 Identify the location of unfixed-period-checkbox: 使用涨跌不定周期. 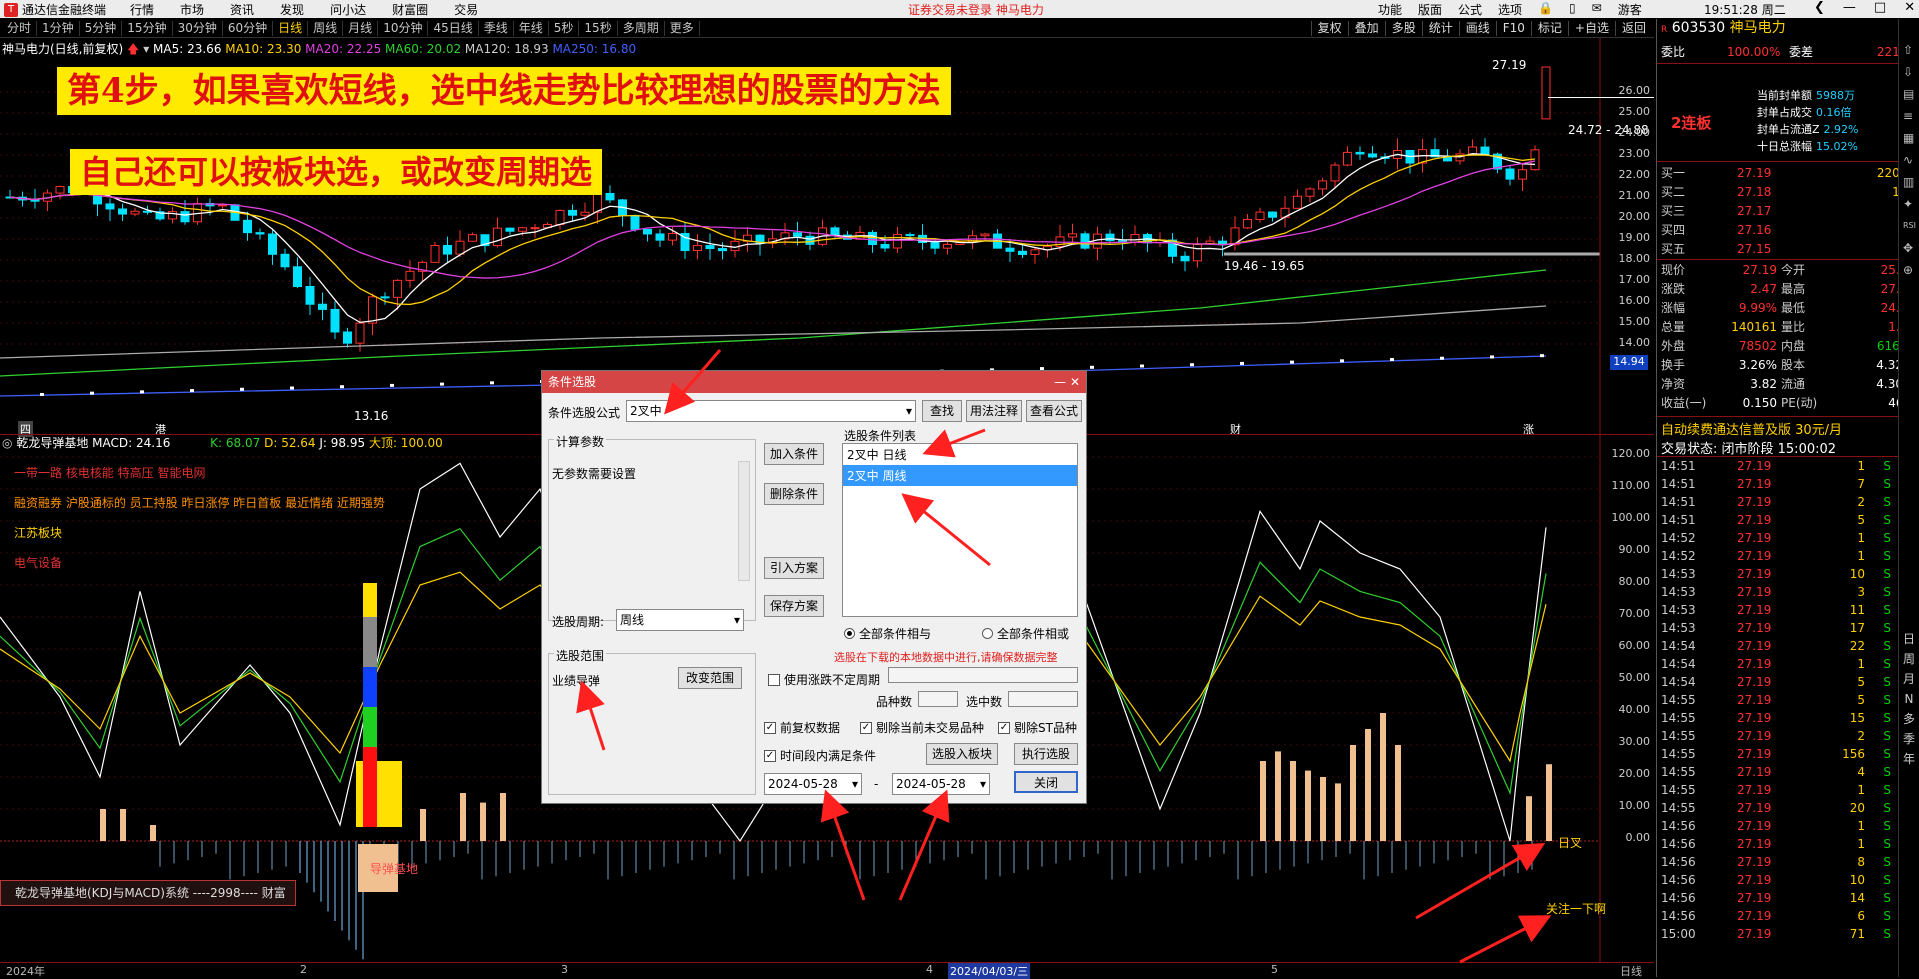
(824, 679).